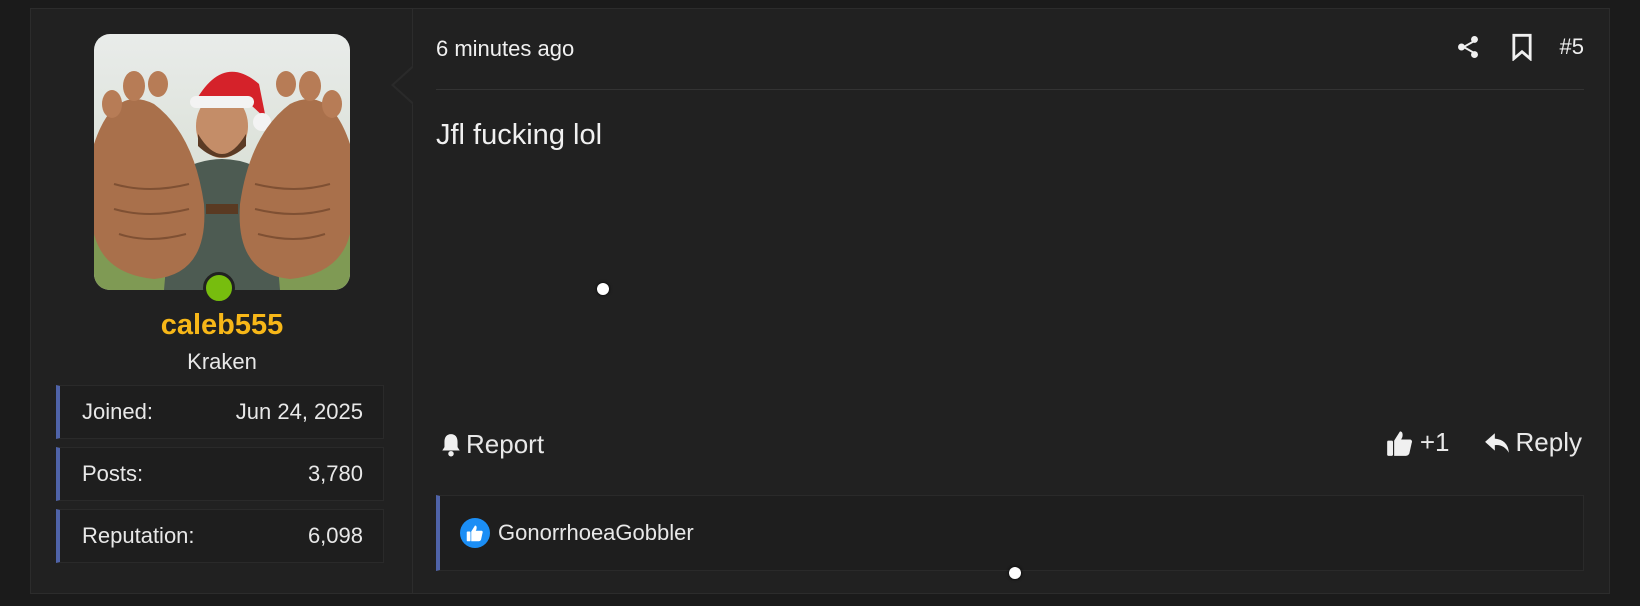 This screenshot has height=606, width=1640. What do you see at coordinates (1496, 442) in the screenshot?
I see `reply-icon` at bounding box center [1496, 442].